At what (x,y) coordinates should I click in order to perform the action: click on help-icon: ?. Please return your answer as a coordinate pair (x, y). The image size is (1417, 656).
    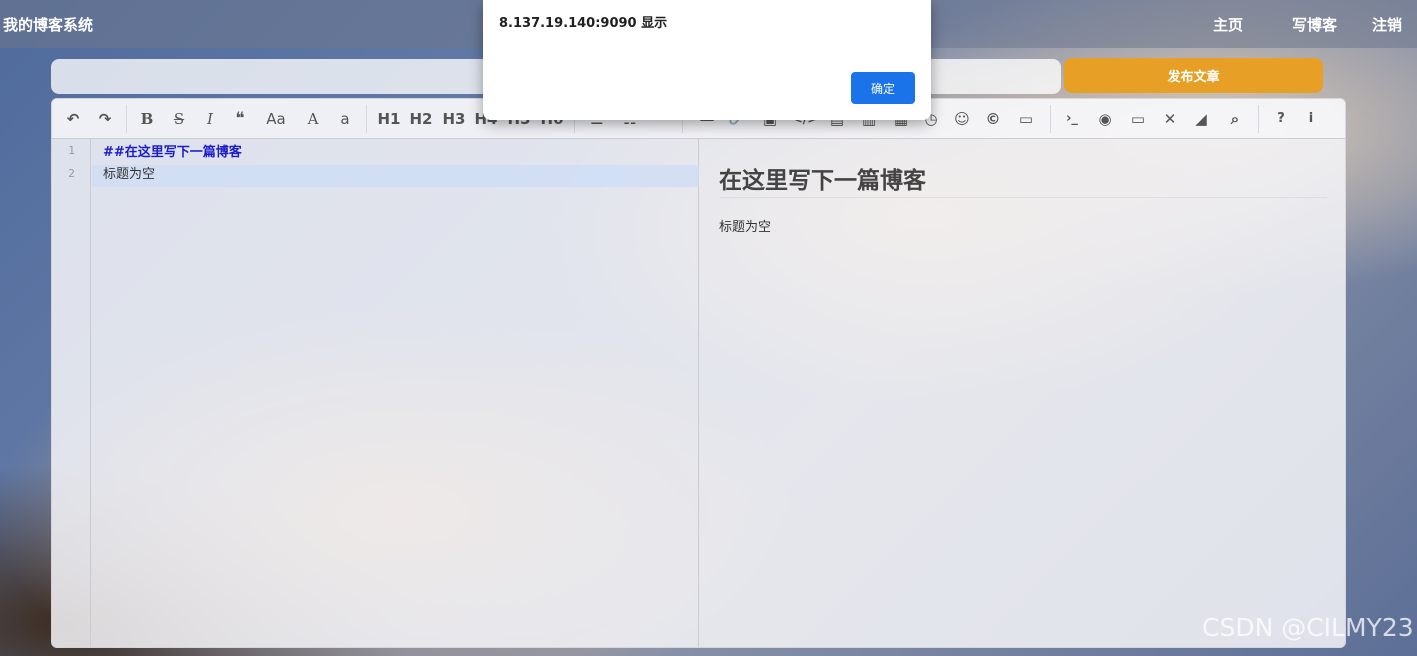
    Looking at the image, I should click on (1281, 119).